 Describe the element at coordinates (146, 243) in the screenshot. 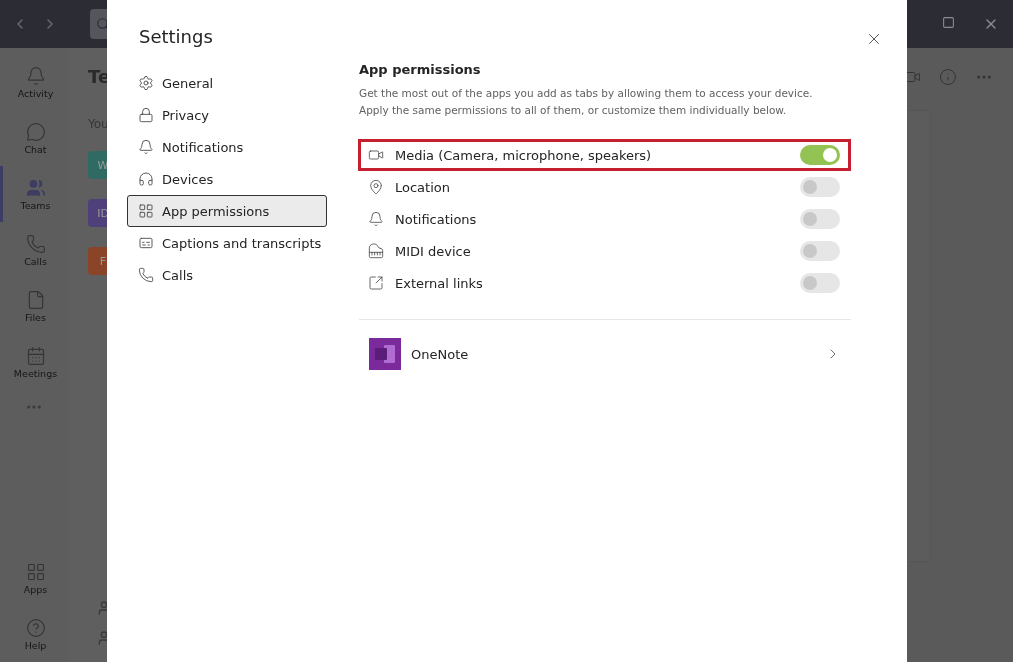

I see `captions-icon` at that location.